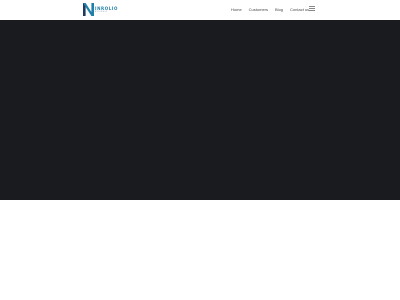 The width and height of the screenshot is (400, 300). Describe the element at coordinates (312, 9) in the screenshot. I see `hamburger-menu-icon` at that location.